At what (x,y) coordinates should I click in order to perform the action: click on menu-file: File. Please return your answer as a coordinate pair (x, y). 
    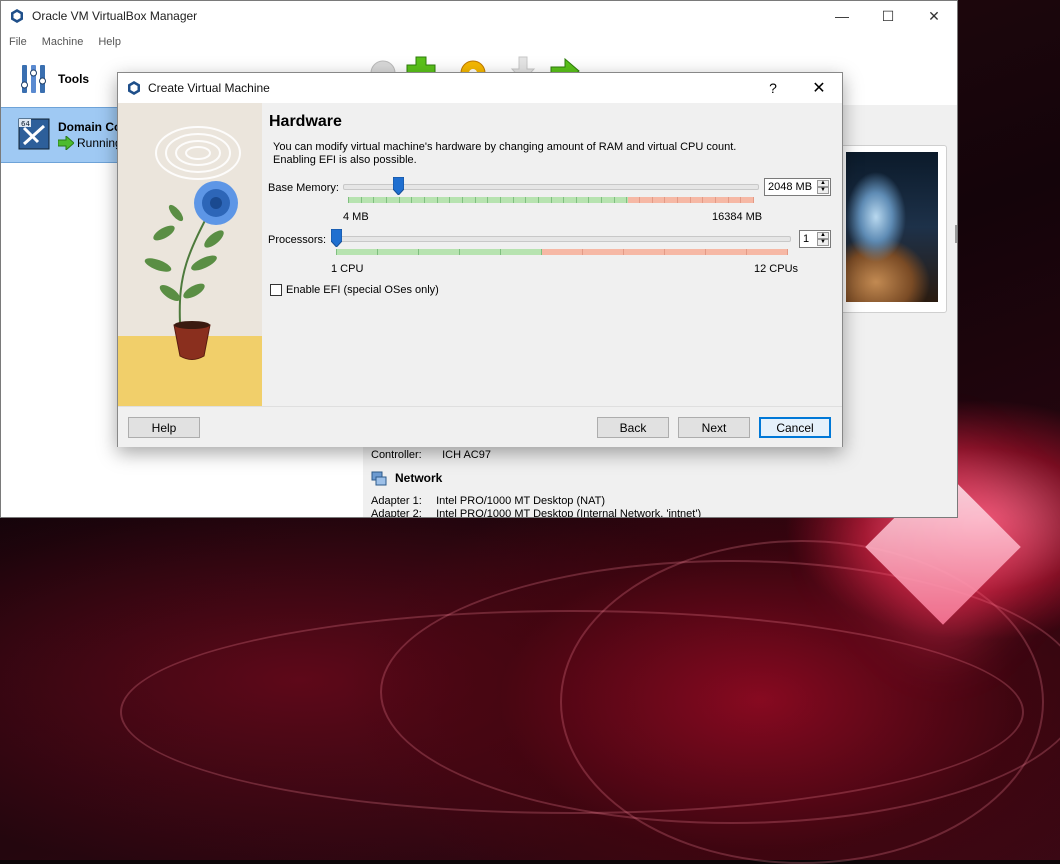
    Looking at the image, I should click on (18, 42).